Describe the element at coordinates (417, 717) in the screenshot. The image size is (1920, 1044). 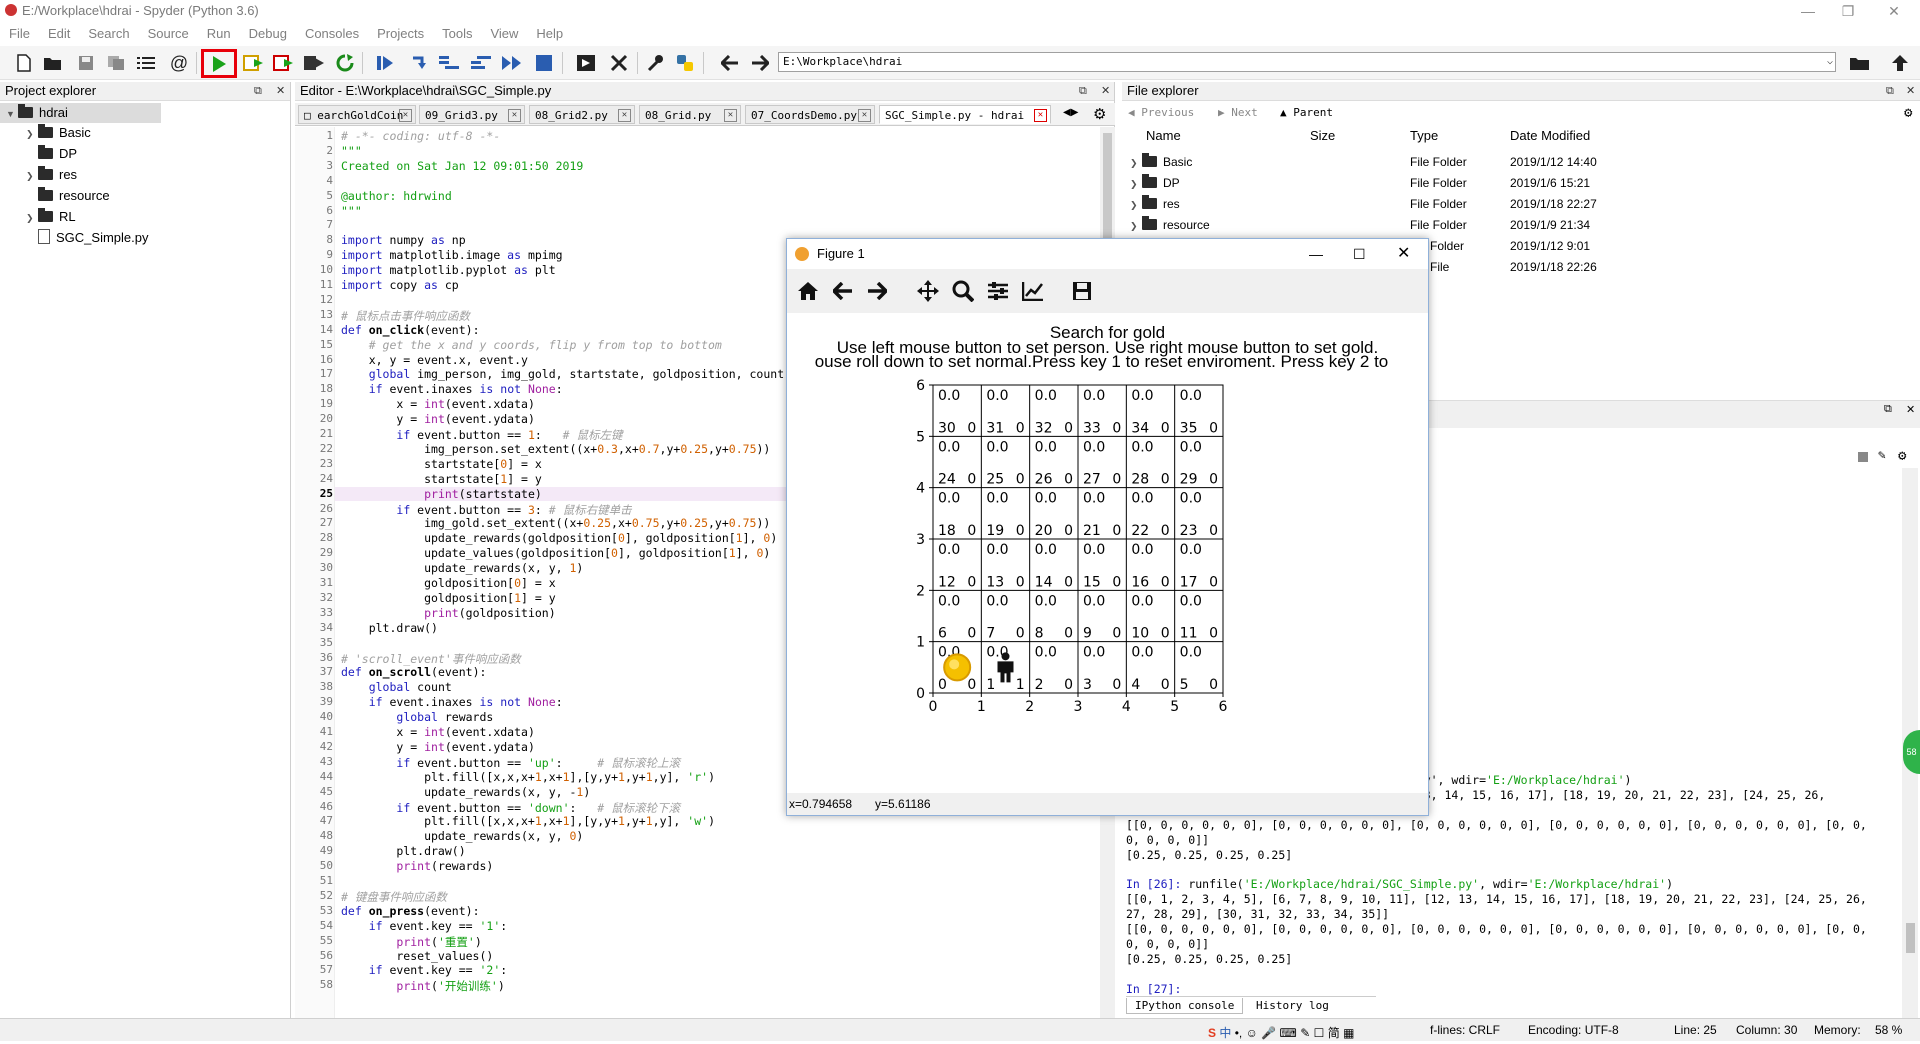
I see `code-line: global rewards` at that location.